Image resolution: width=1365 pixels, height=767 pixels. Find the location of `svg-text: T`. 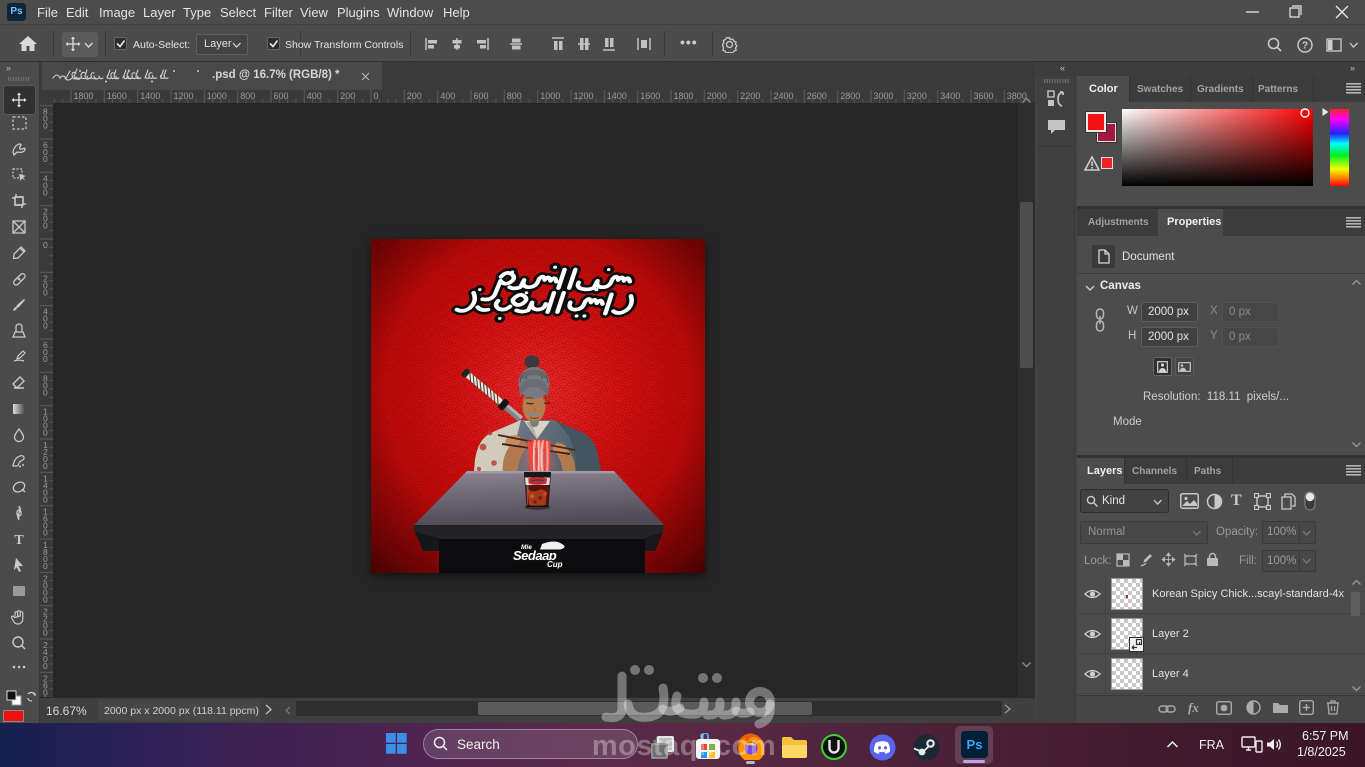

svg-text: T is located at coordinates (19, 540).